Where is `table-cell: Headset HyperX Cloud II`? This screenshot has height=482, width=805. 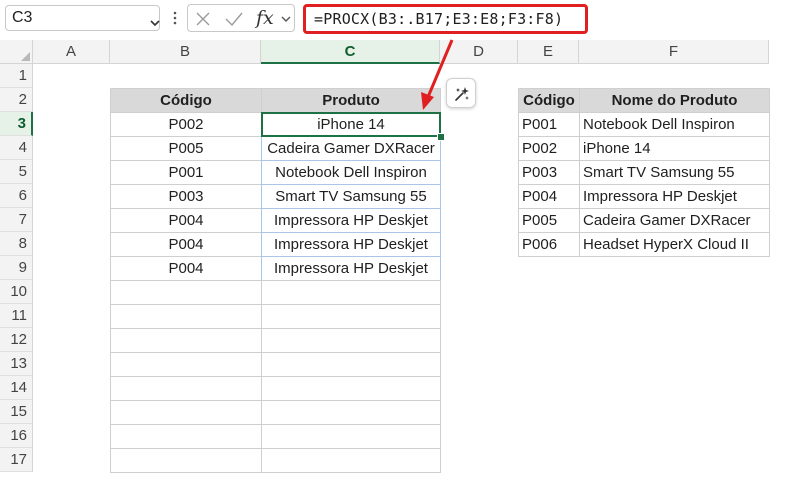 table-cell: Headset HyperX Cloud II is located at coordinates (674, 244).